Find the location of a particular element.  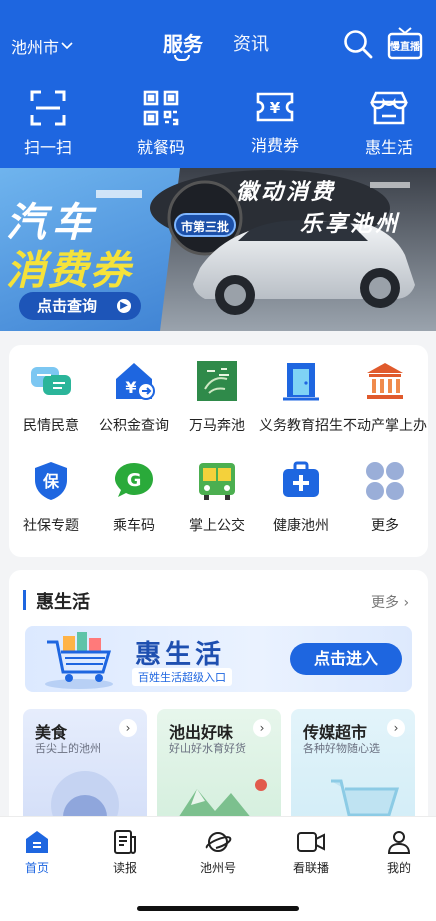

service-social-security: 保 社保专题 is located at coordinates (51, 498).